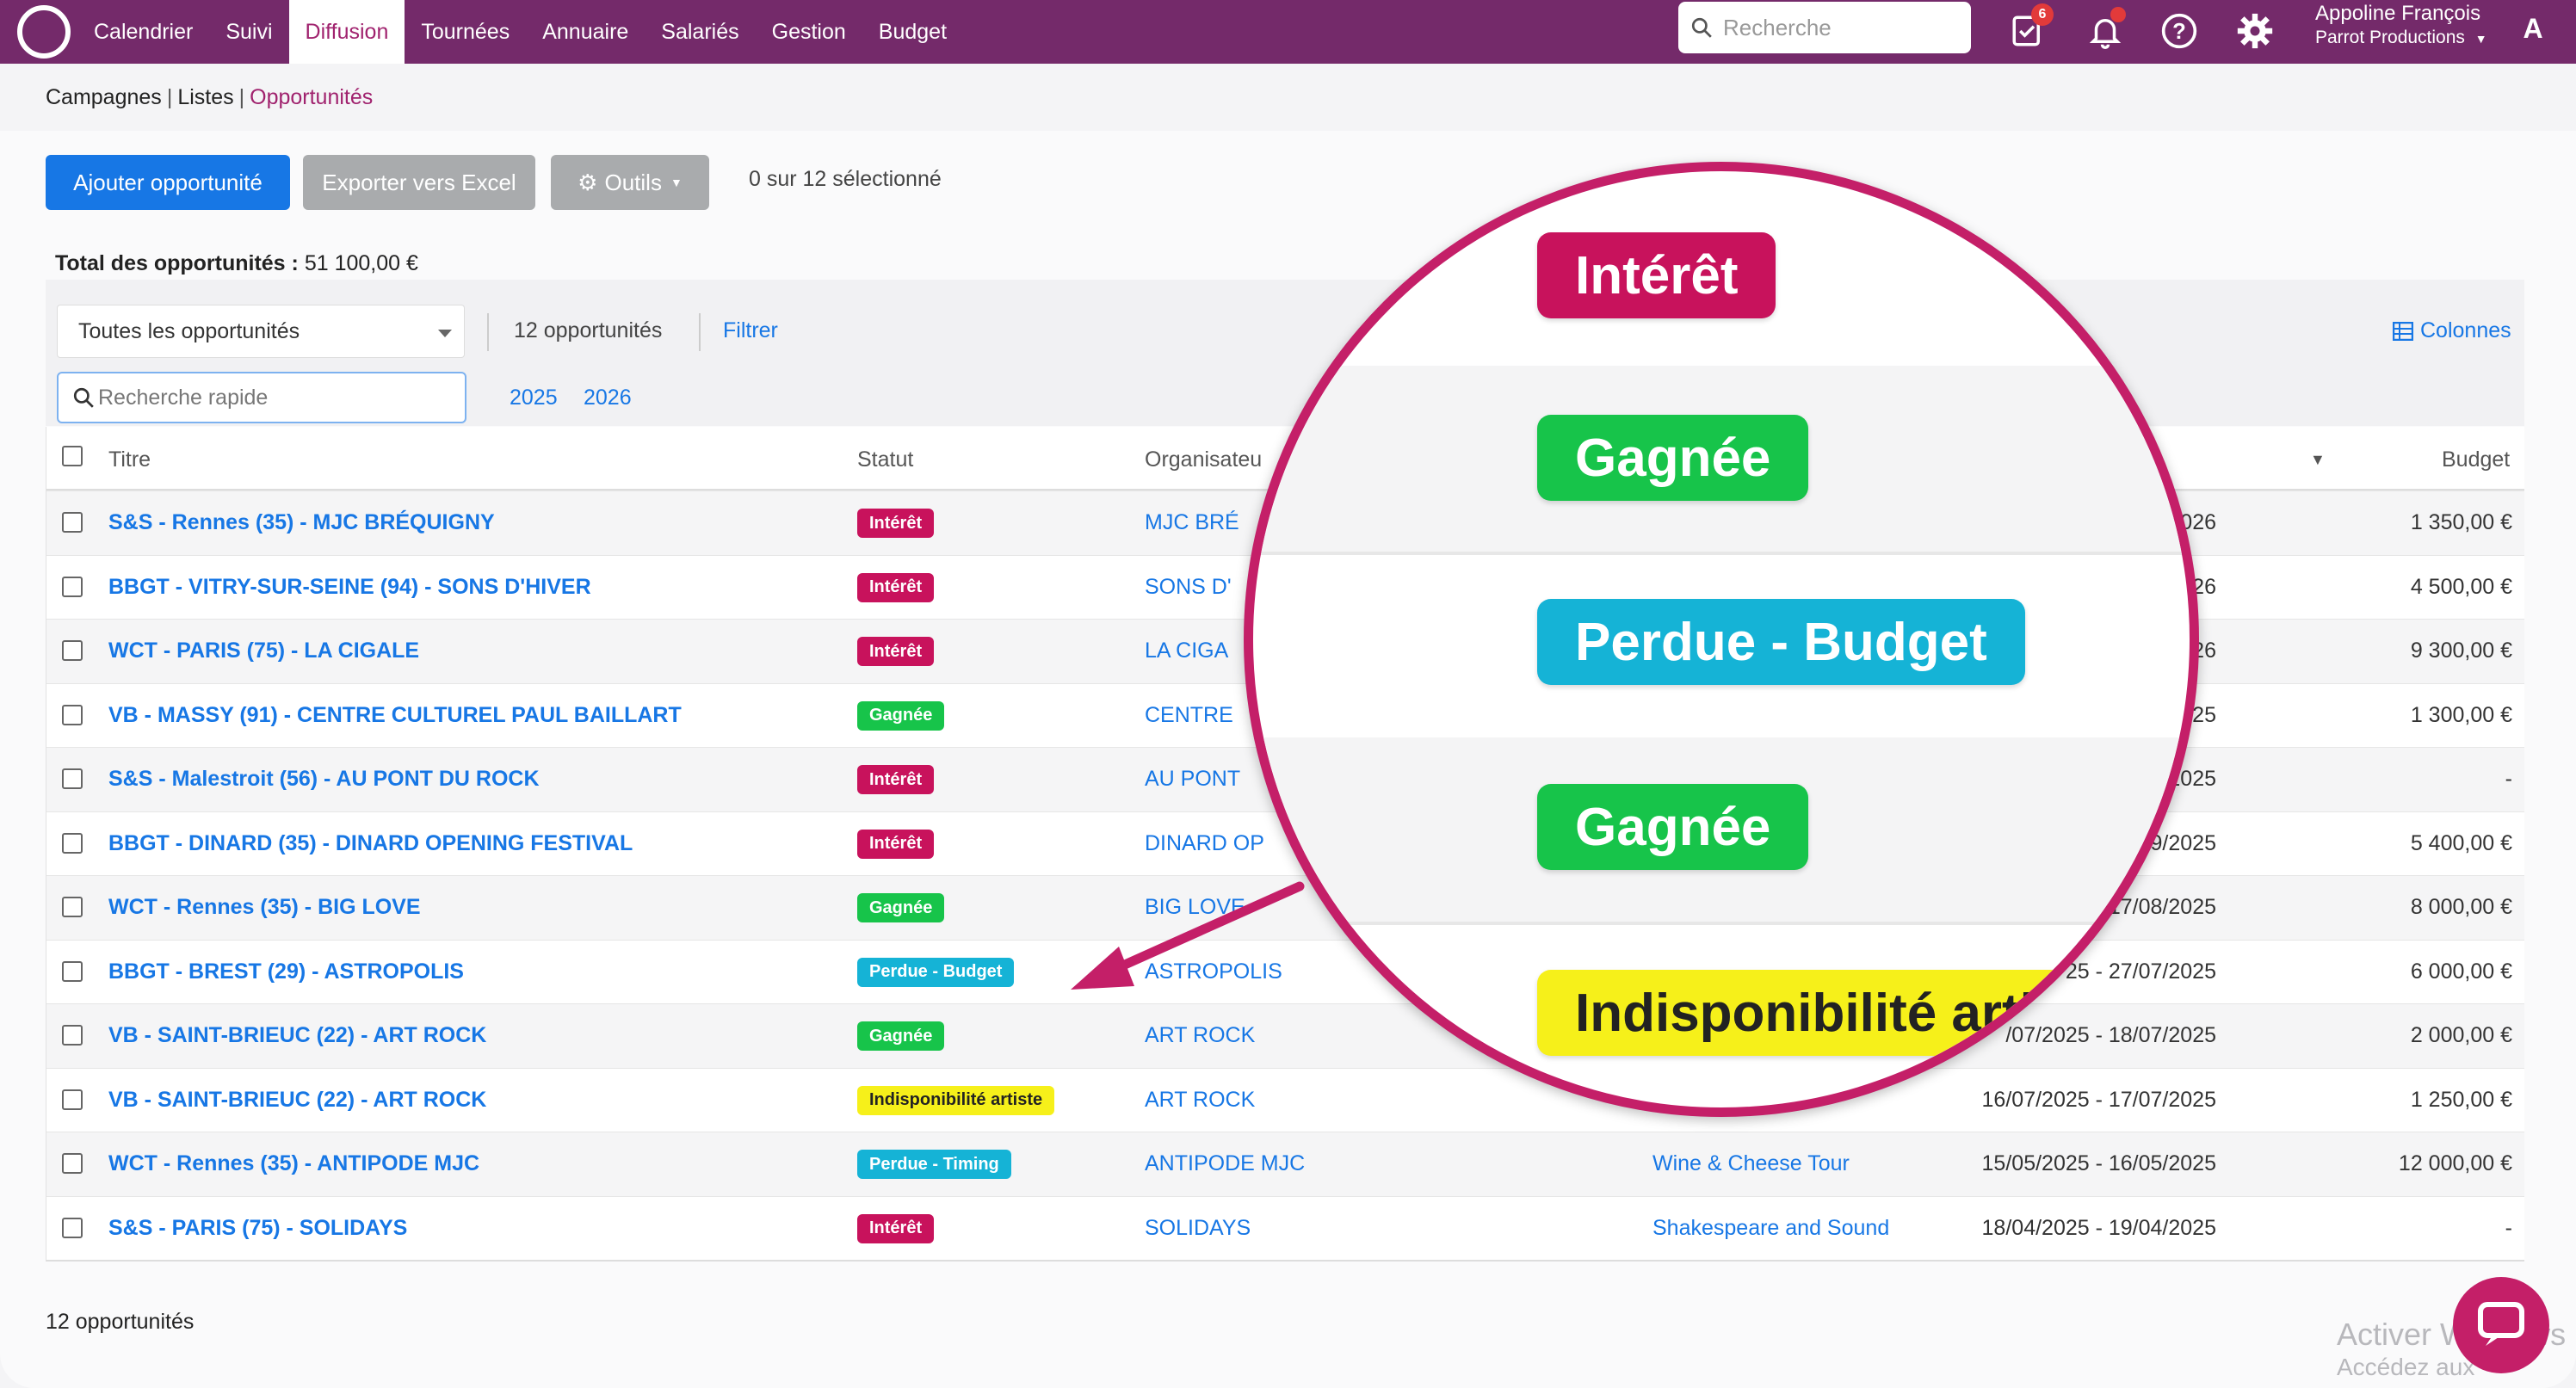 The width and height of the screenshot is (2576, 1388). I want to click on chat-icon, so click(2501, 1324).